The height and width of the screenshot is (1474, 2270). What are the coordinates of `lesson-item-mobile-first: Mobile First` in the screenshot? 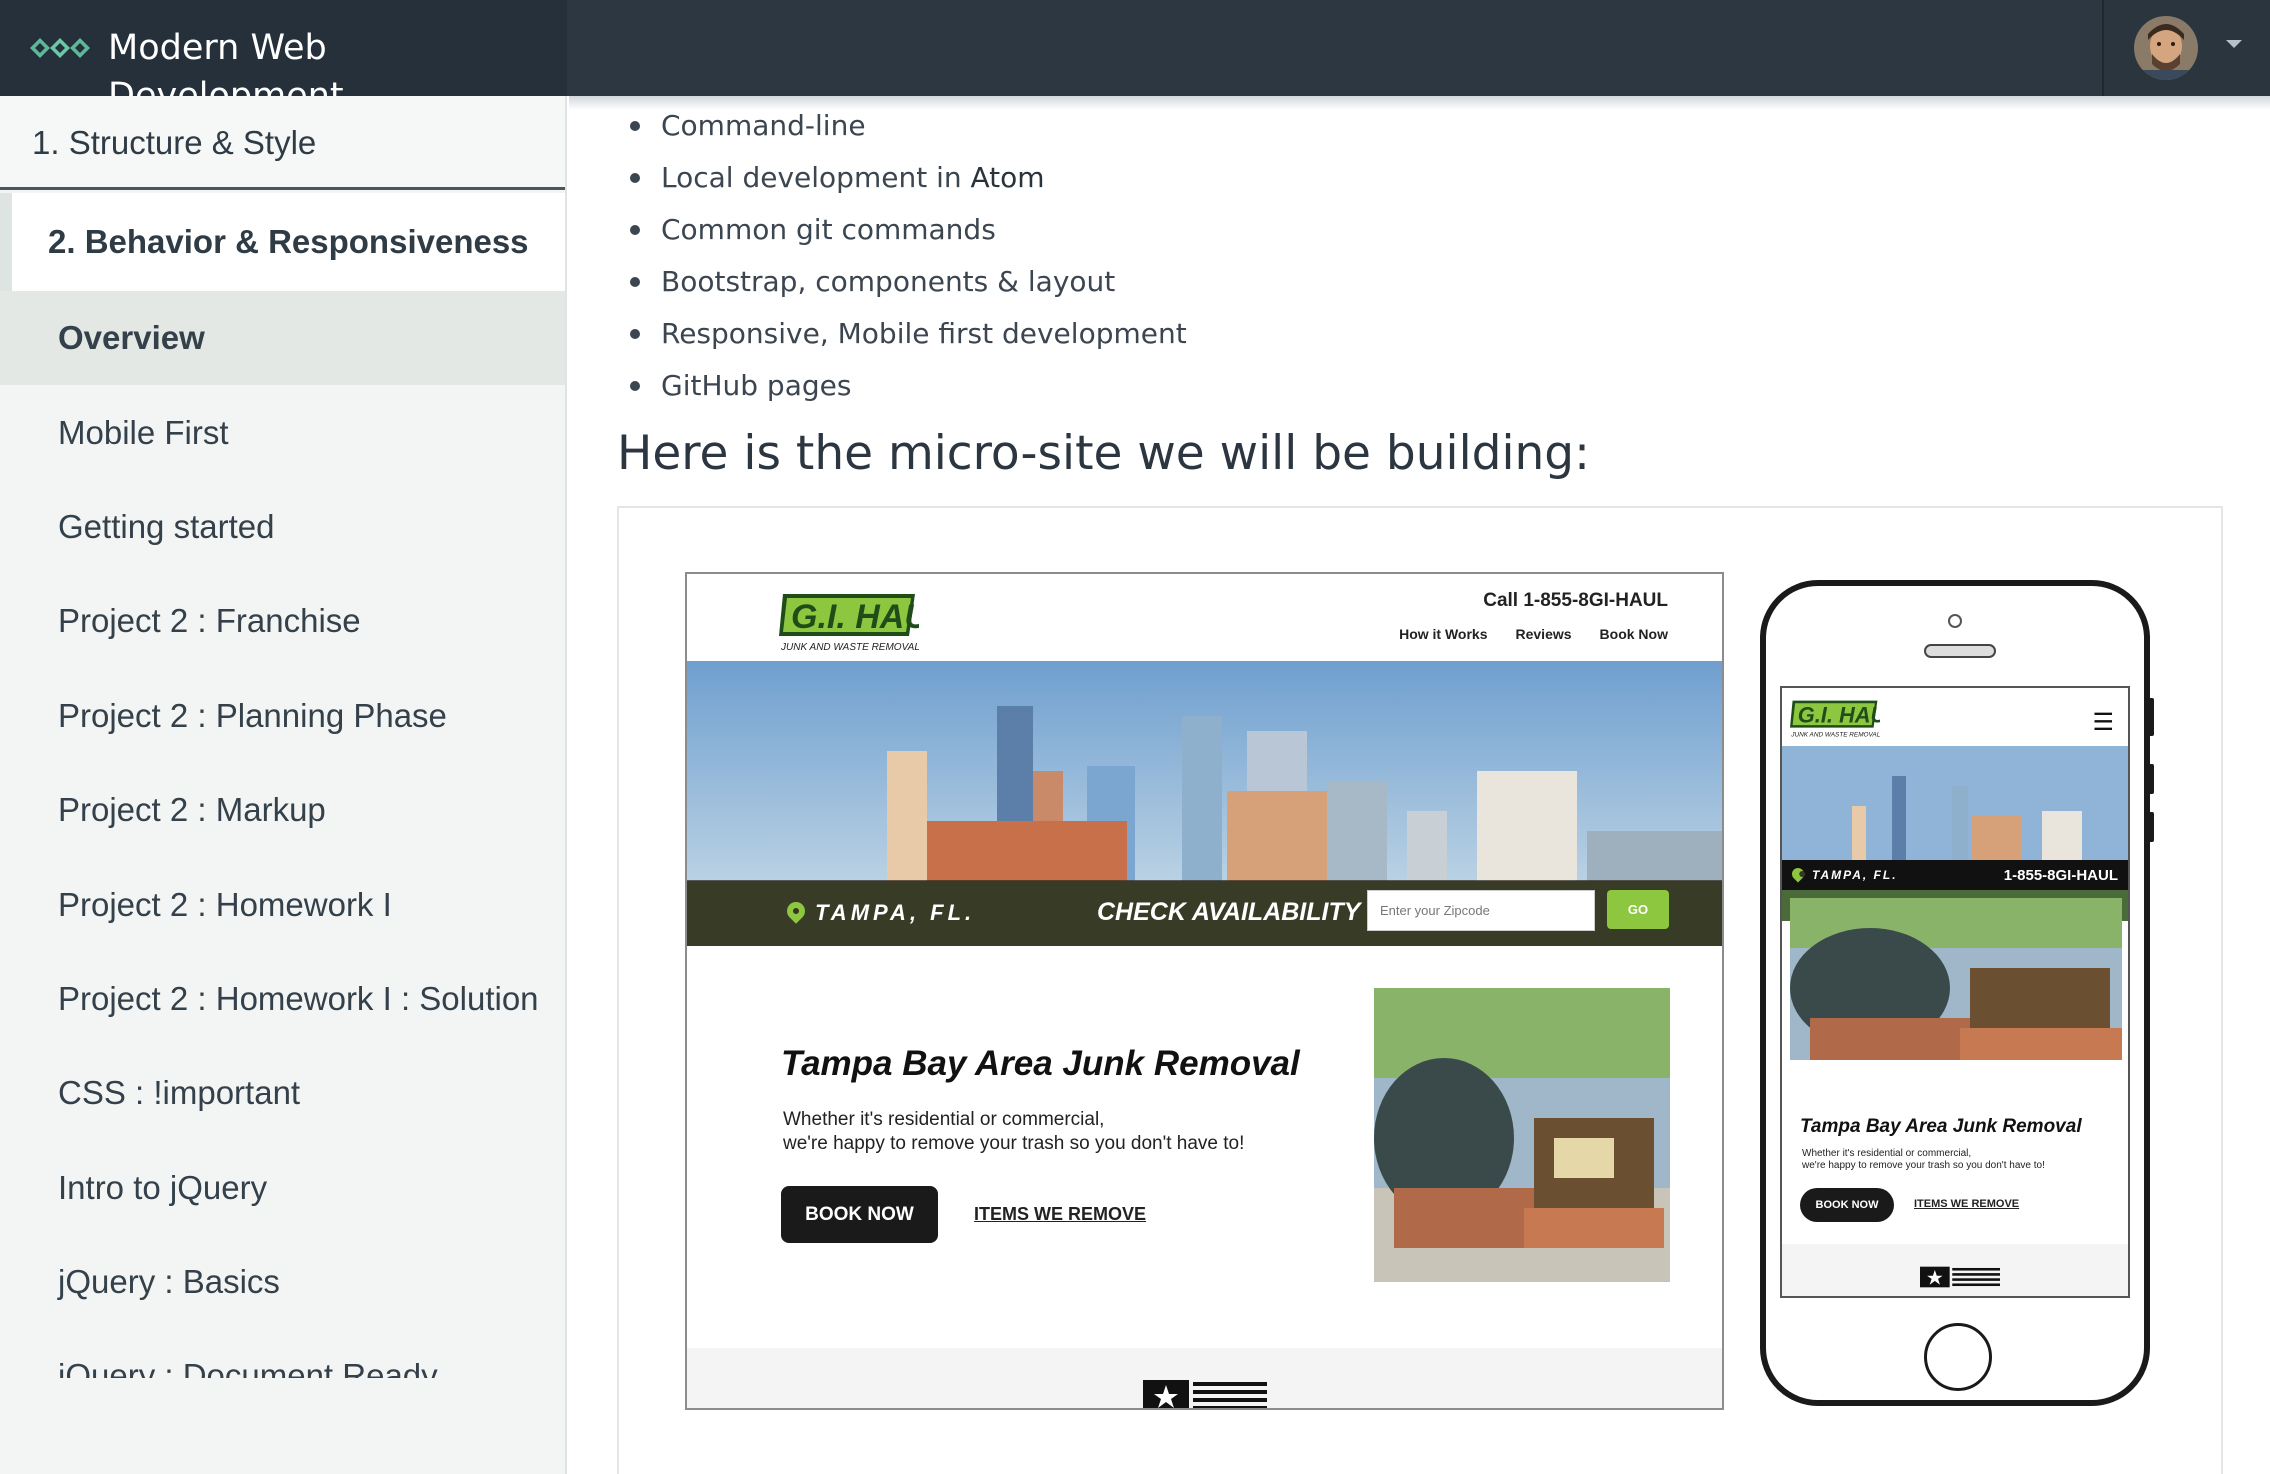 It's located at (282, 432).